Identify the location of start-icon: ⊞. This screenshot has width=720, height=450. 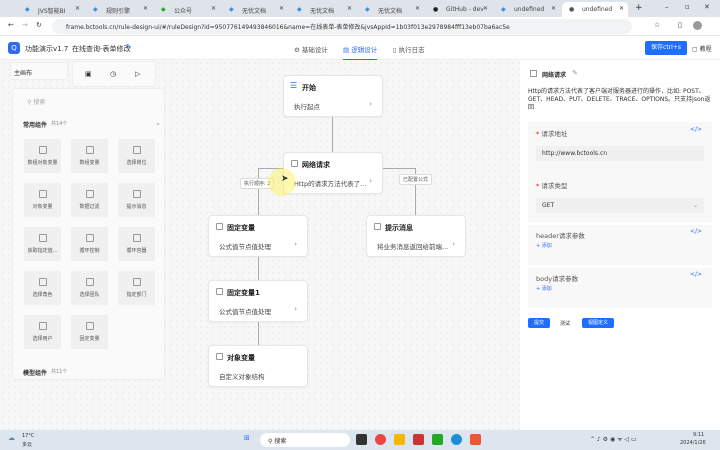
(247, 438).